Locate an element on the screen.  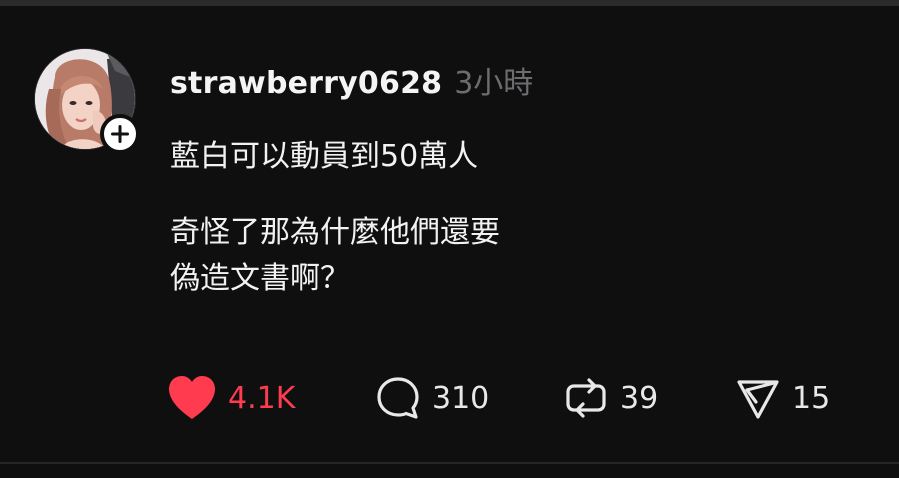
username-link: strawberry0628 is located at coordinates (306, 83).